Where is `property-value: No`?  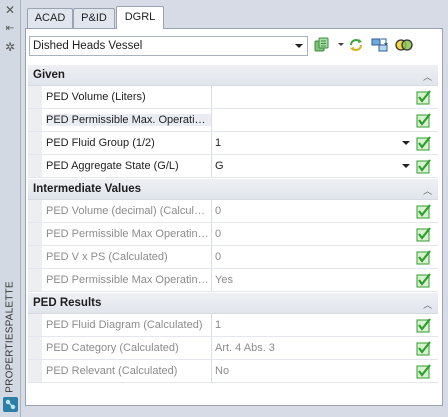
property-value: No is located at coordinates (222, 371).